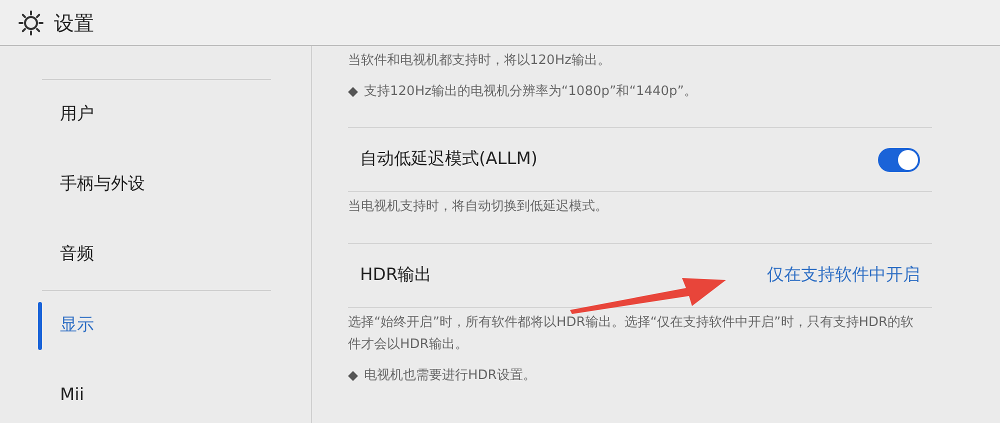 This screenshot has height=423, width=1000. Describe the element at coordinates (631, 334) in the screenshot. I see `description-text: 选择“始终开启”时，所有软件都将以HDR输出。选择“仅在支持软件中开启”时，只有支持HDR的软件才会以HDR输出。` at that location.